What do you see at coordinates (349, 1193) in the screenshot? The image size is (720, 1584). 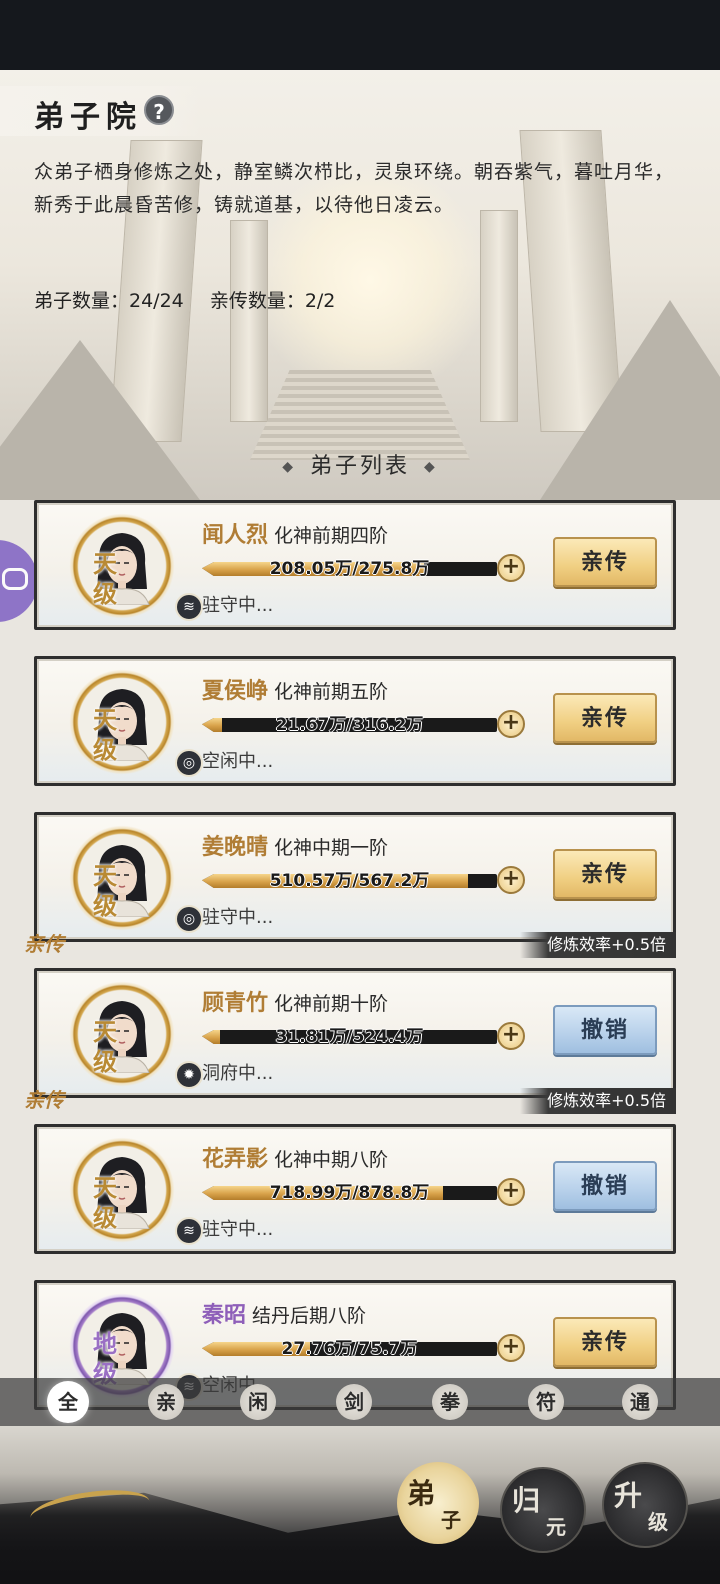 I see `progress-text: 718.99万/878.8万` at bounding box center [349, 1193].